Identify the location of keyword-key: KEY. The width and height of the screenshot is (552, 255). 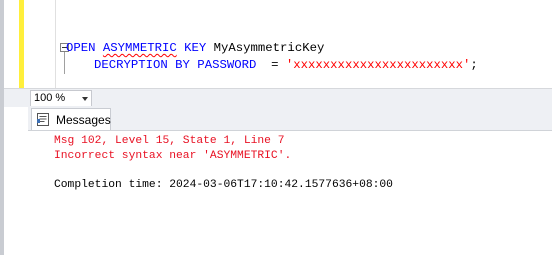
(195, 48).